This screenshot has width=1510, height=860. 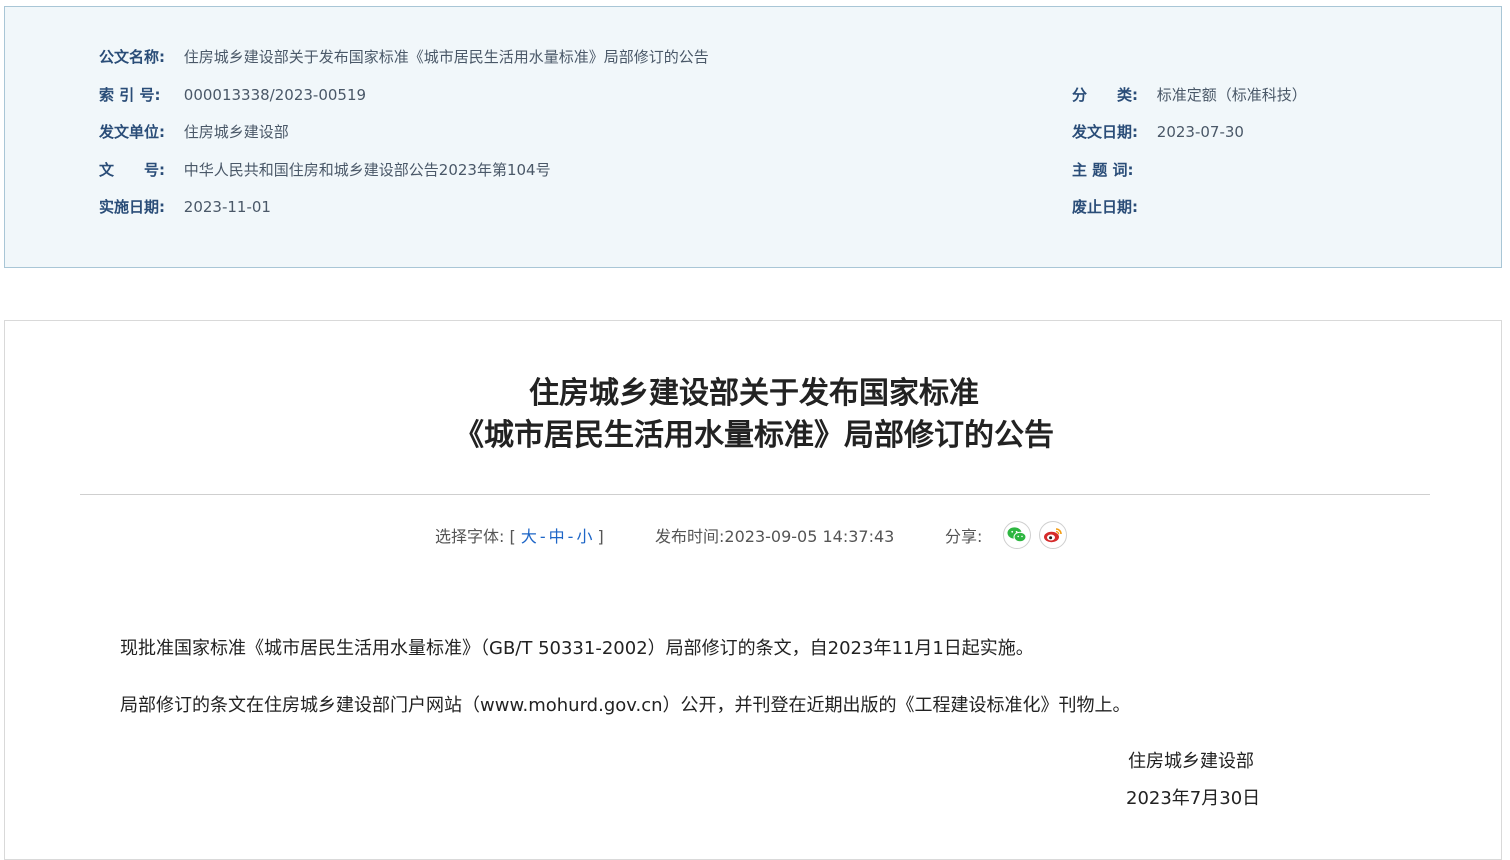 What do you see at coordinates (1105, 95) in the screenshot?
I see `meta-category-label: 分 类:` at bounding box center [1105, 95].